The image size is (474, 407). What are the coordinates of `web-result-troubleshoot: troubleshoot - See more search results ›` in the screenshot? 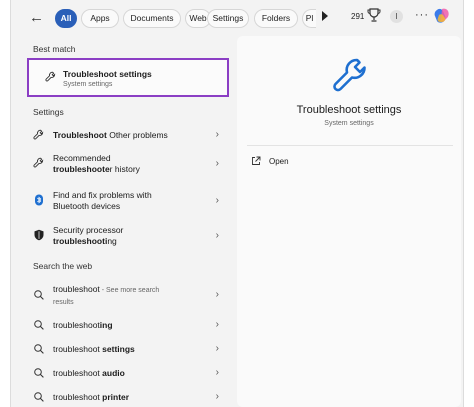 It's located at (125, 295).